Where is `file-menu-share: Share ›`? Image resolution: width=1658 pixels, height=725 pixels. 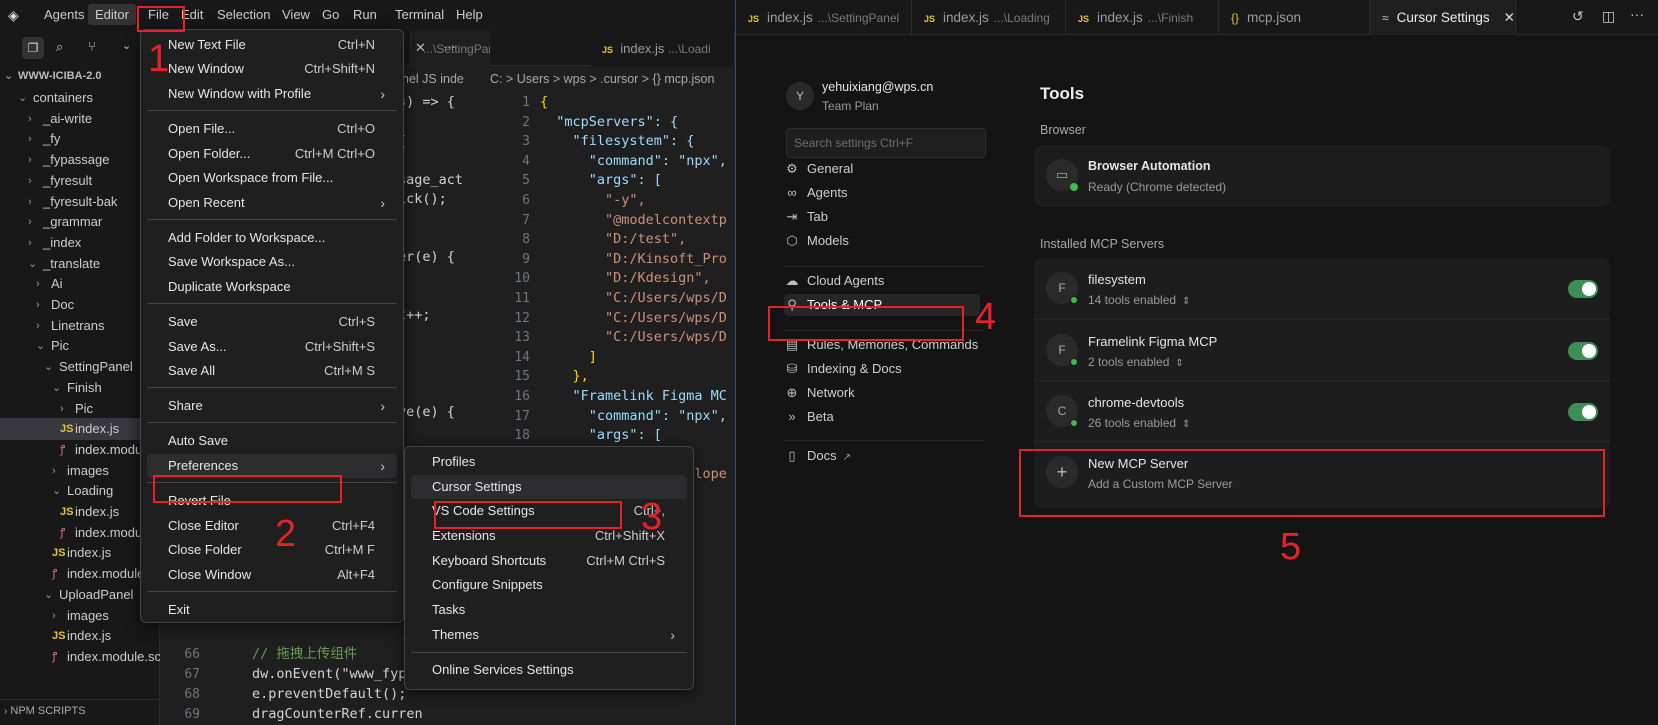 file-menu-share: Share › is located at coordinates (272, 406).